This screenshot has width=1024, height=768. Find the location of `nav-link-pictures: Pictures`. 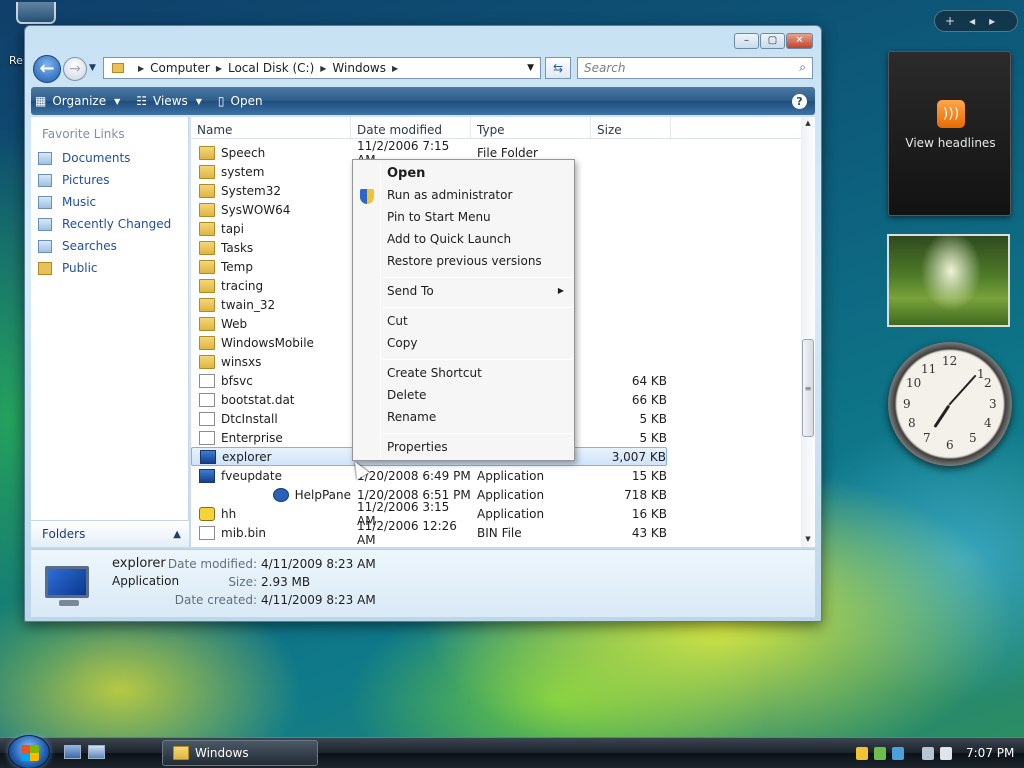

nav-link-pictures: Pictures is located at coordinates (74, 180).